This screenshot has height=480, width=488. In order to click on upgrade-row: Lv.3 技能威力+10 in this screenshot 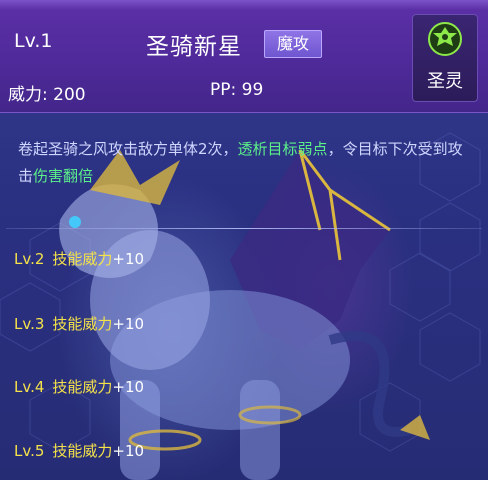, I will do `click(79, 323)`.